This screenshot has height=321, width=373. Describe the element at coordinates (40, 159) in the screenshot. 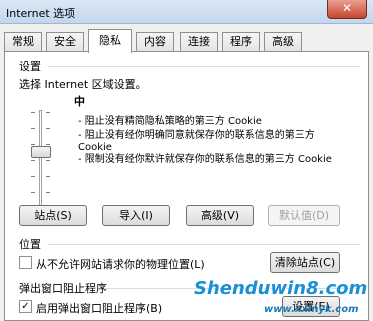

I see `slider-track` at that location.